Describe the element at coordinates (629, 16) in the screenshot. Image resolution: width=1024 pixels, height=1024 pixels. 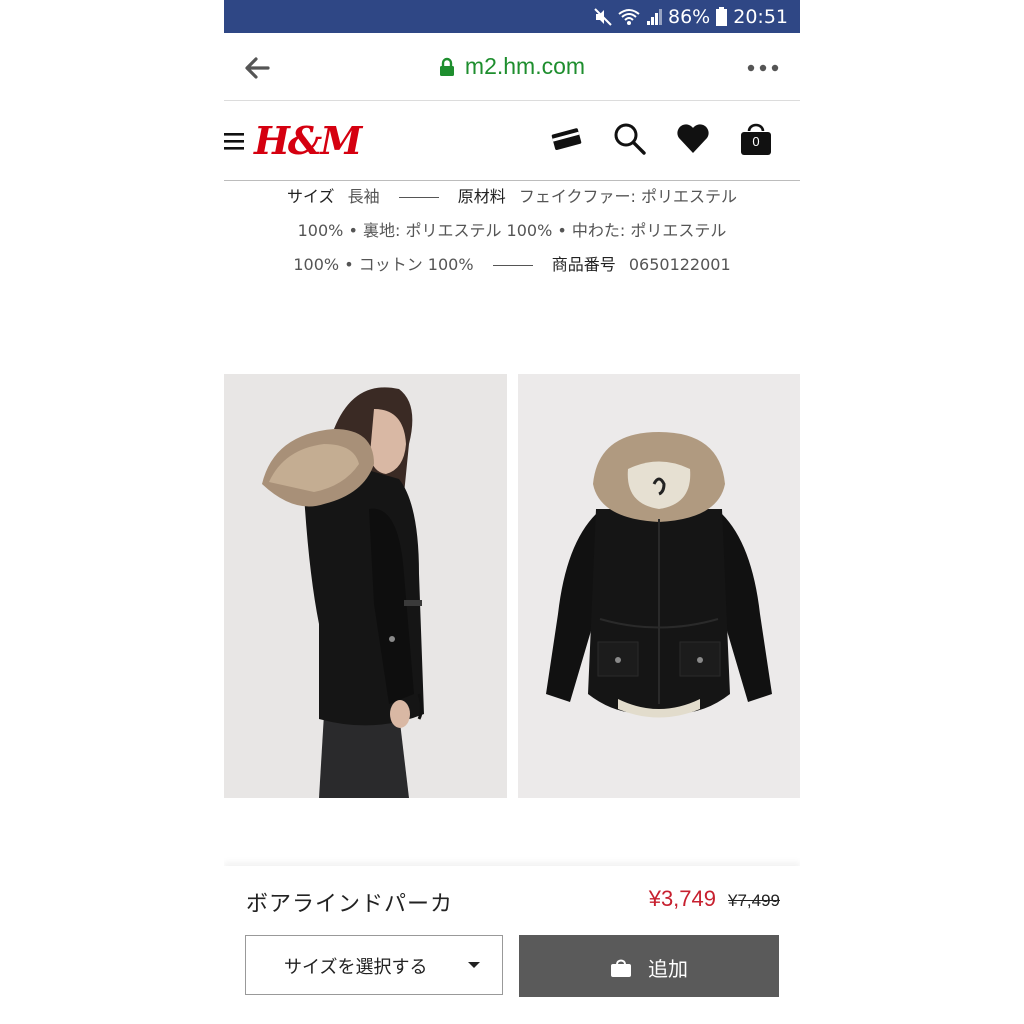
I see `wifi-icon` at that location.